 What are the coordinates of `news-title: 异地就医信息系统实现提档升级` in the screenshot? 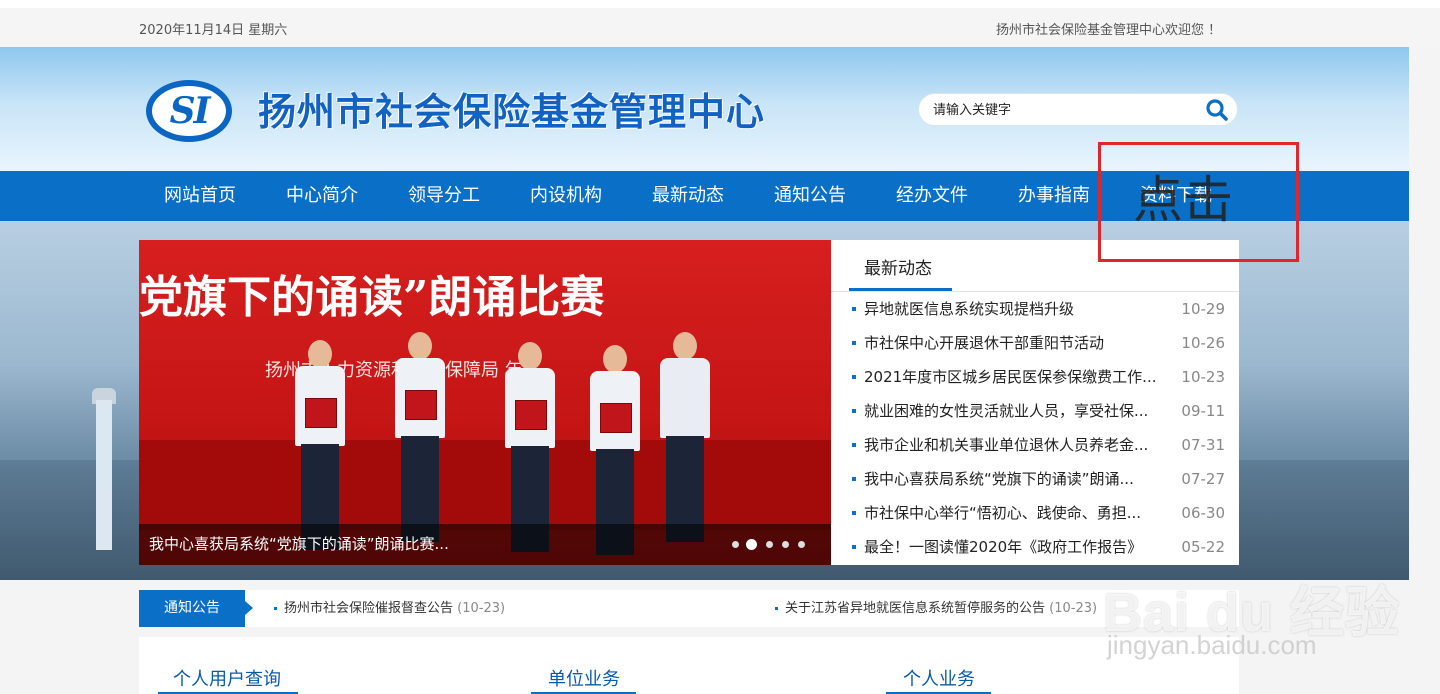 It's located at (1017, 309).